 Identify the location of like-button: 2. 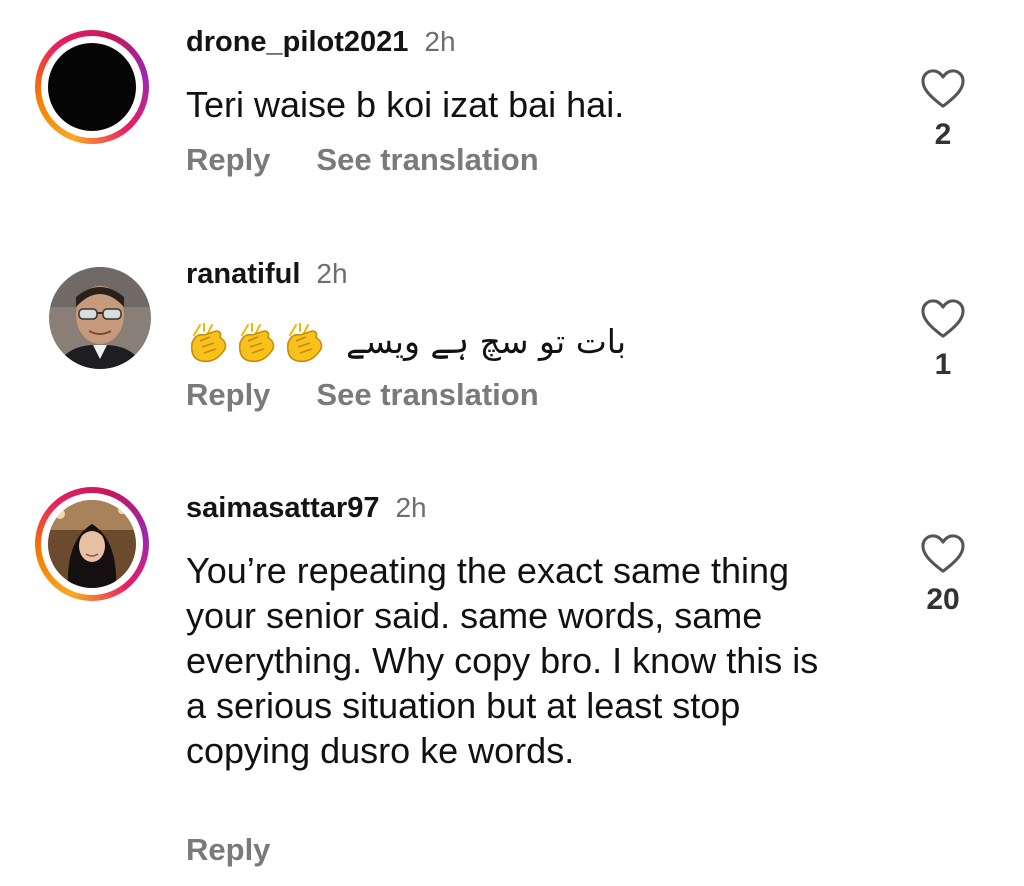
(943, 110).